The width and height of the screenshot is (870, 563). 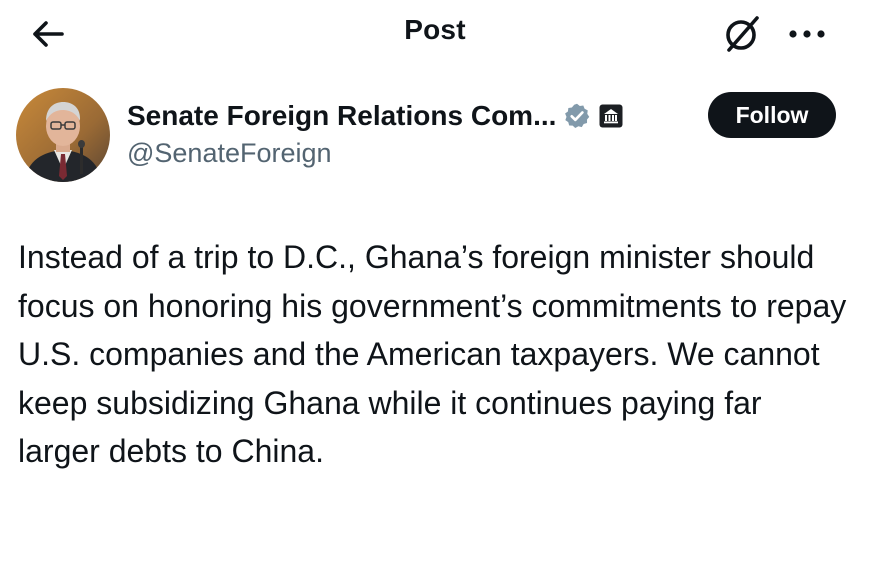 I want to click on follow-button: Follow, so click(x=772, y=115).